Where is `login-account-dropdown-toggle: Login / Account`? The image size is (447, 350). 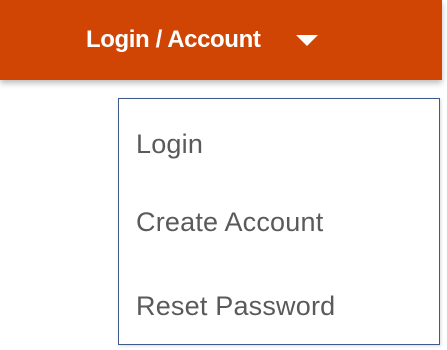
login-account-dropdown-toggle: Login / Account is located at coordinates (202, 40).